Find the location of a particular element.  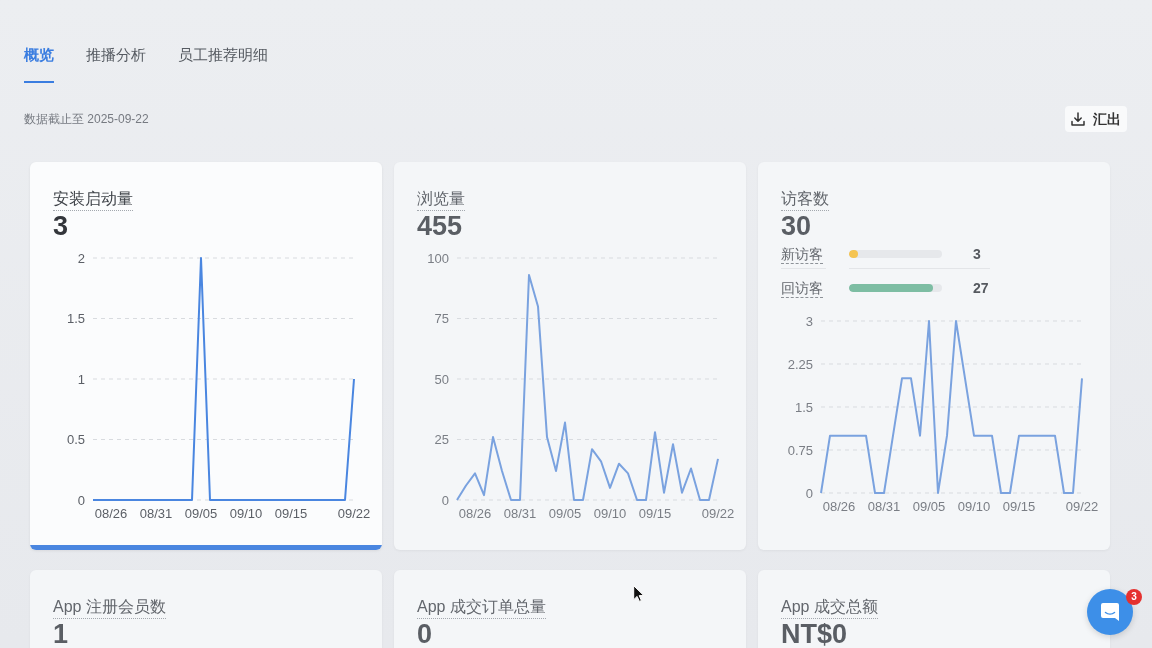

card-title: App 注册会员数 is located at coordinates (109, 607).